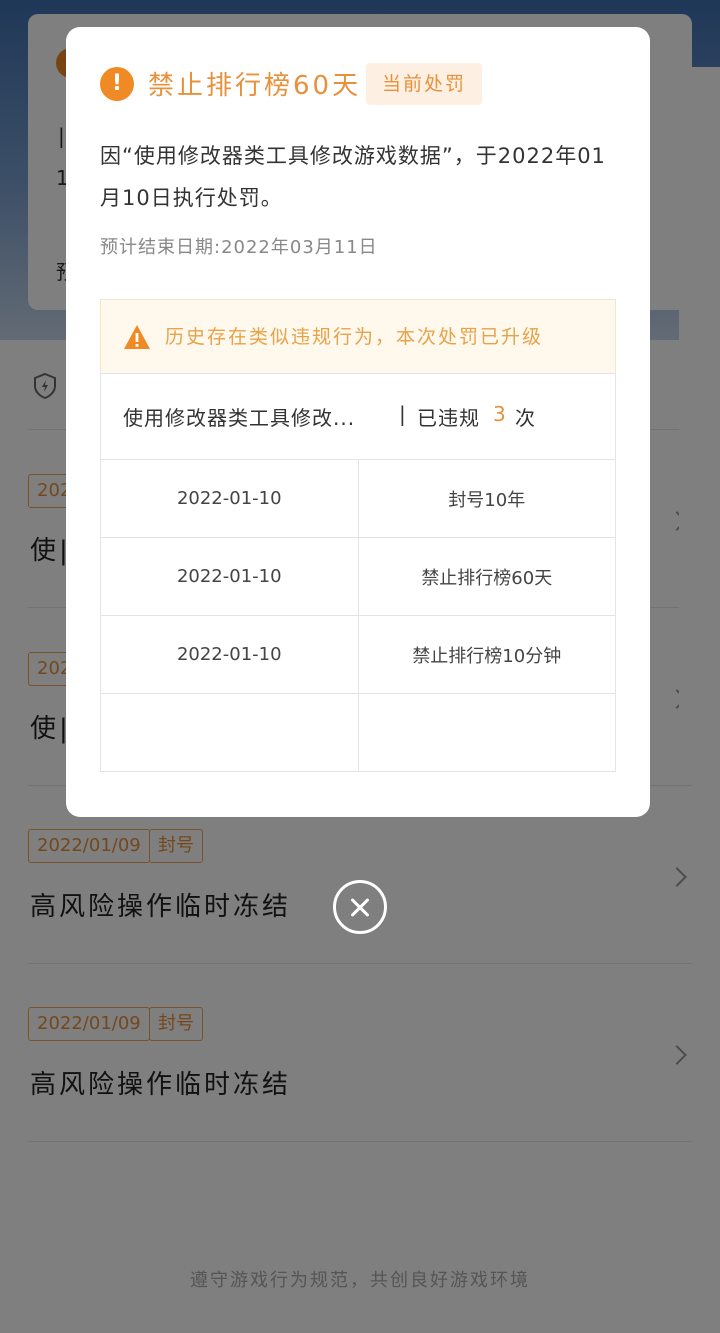 This screenshot has height=1333, width=720. I want to click on table-row: 2022-01-10 封号10年, so click(358, 498).